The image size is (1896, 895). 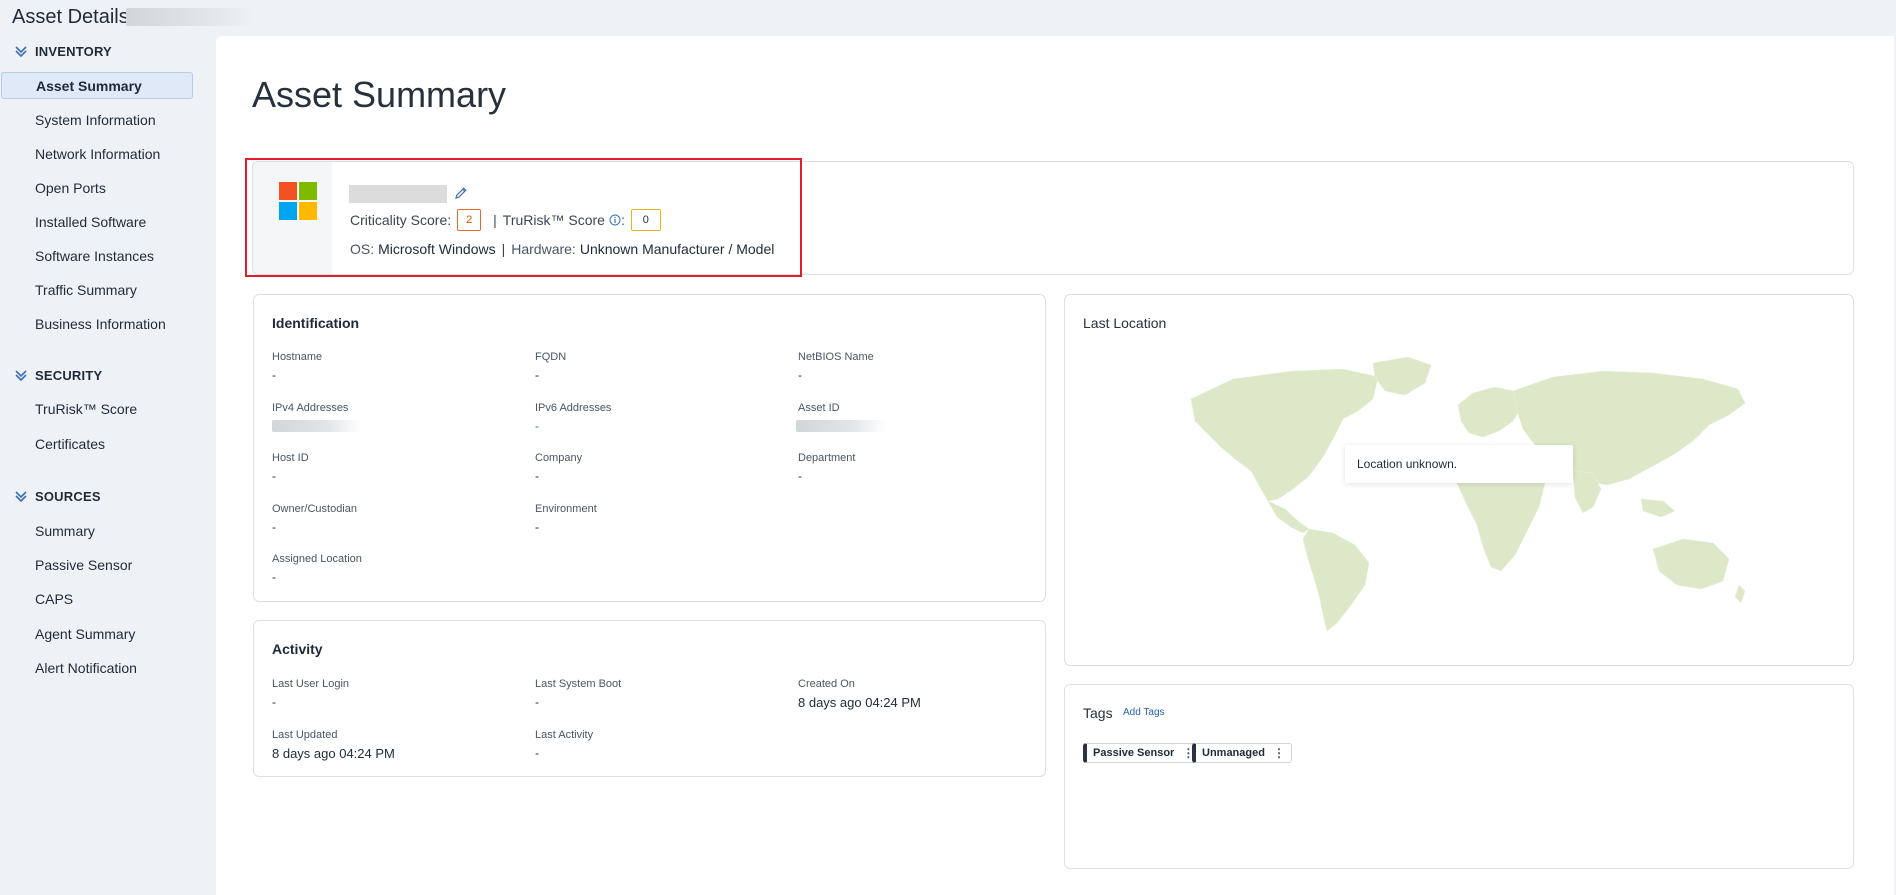 I want to click on sidebar-item-business-information: Business Information, so click(x=96, y=323).